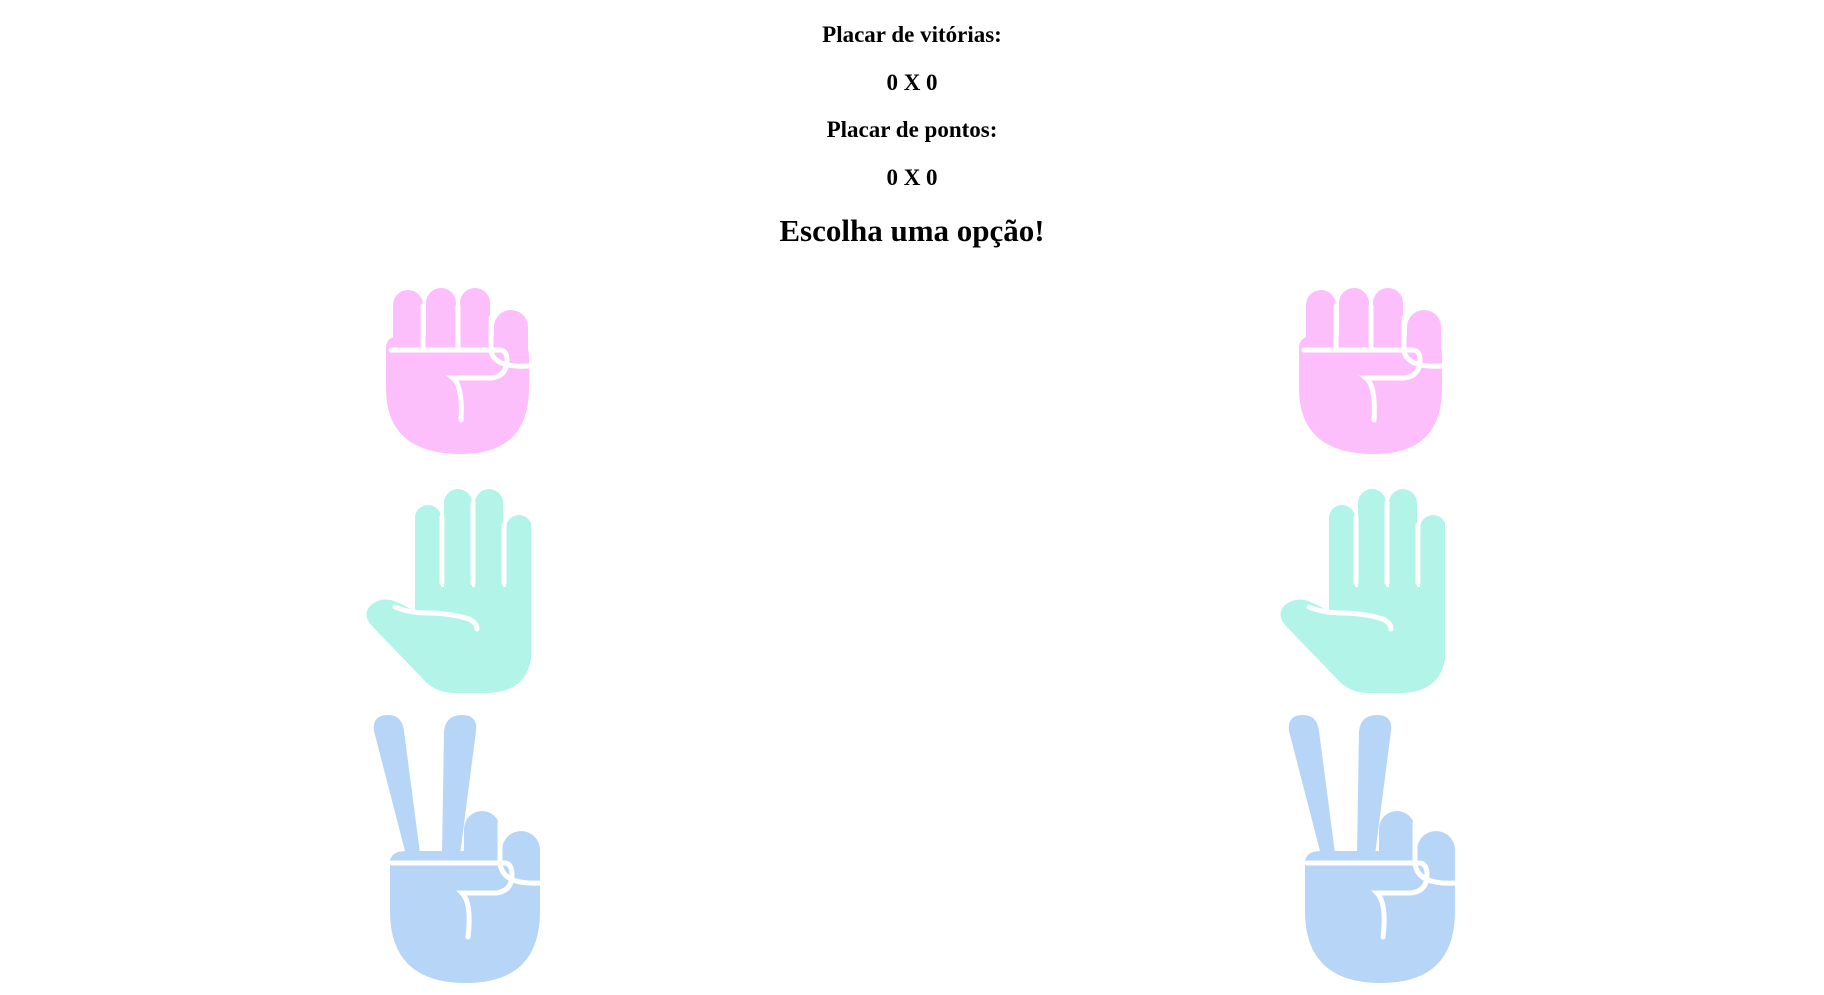  What do you see at coordinates (912, 82) in the screenshot?
I see `wins-score: 0 X 0` at bounding box center [912, 82].